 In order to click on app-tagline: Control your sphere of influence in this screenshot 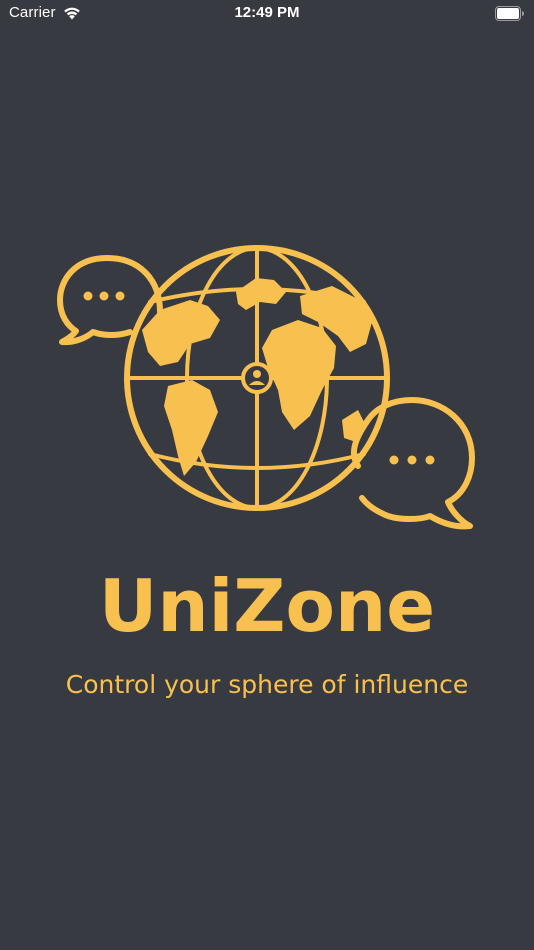, I will do `click(267, 684)`.